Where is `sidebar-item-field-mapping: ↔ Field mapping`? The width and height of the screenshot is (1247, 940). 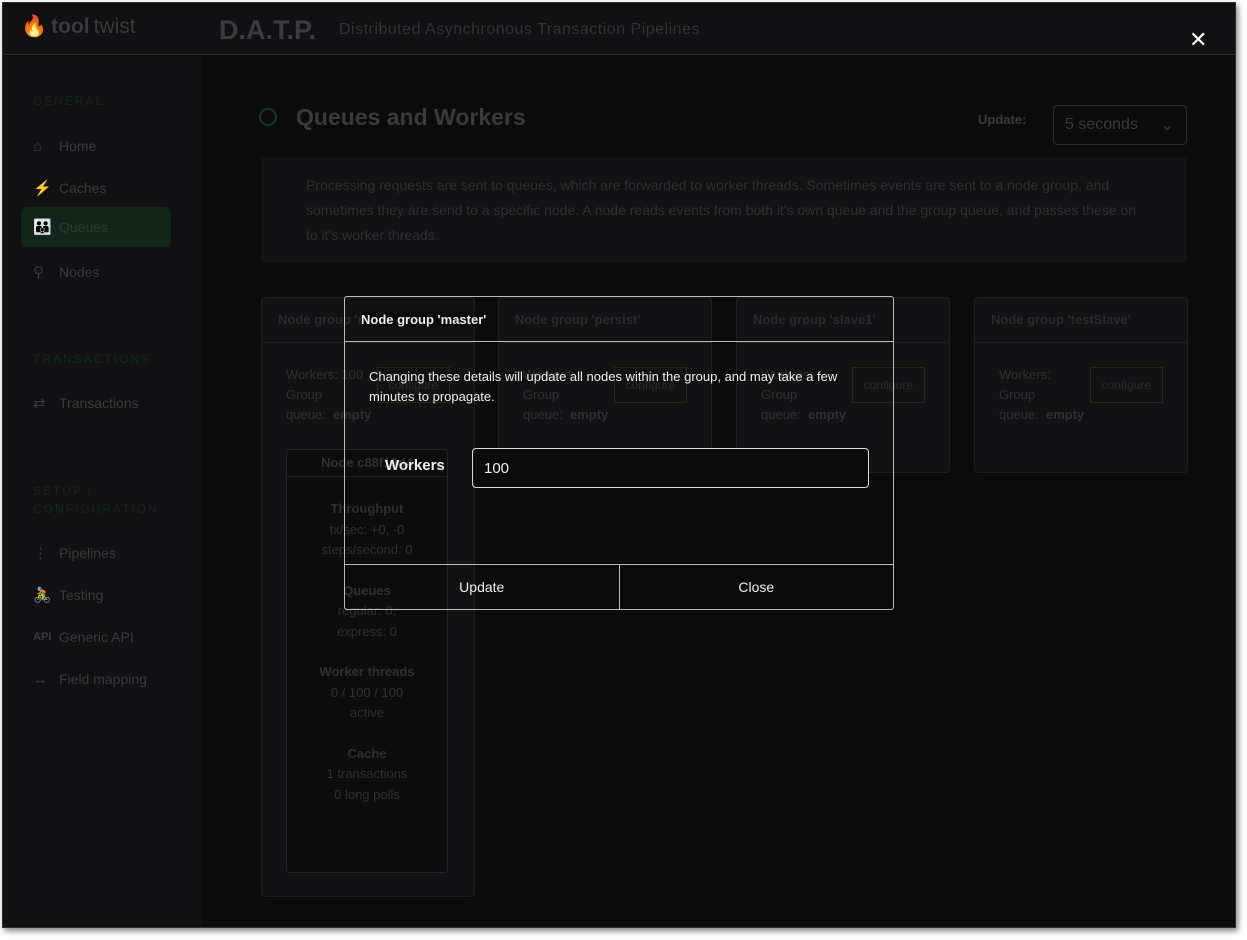 sidebar-item-field-mapping: ↔ Field mapping is located at coordinates (96, 679).